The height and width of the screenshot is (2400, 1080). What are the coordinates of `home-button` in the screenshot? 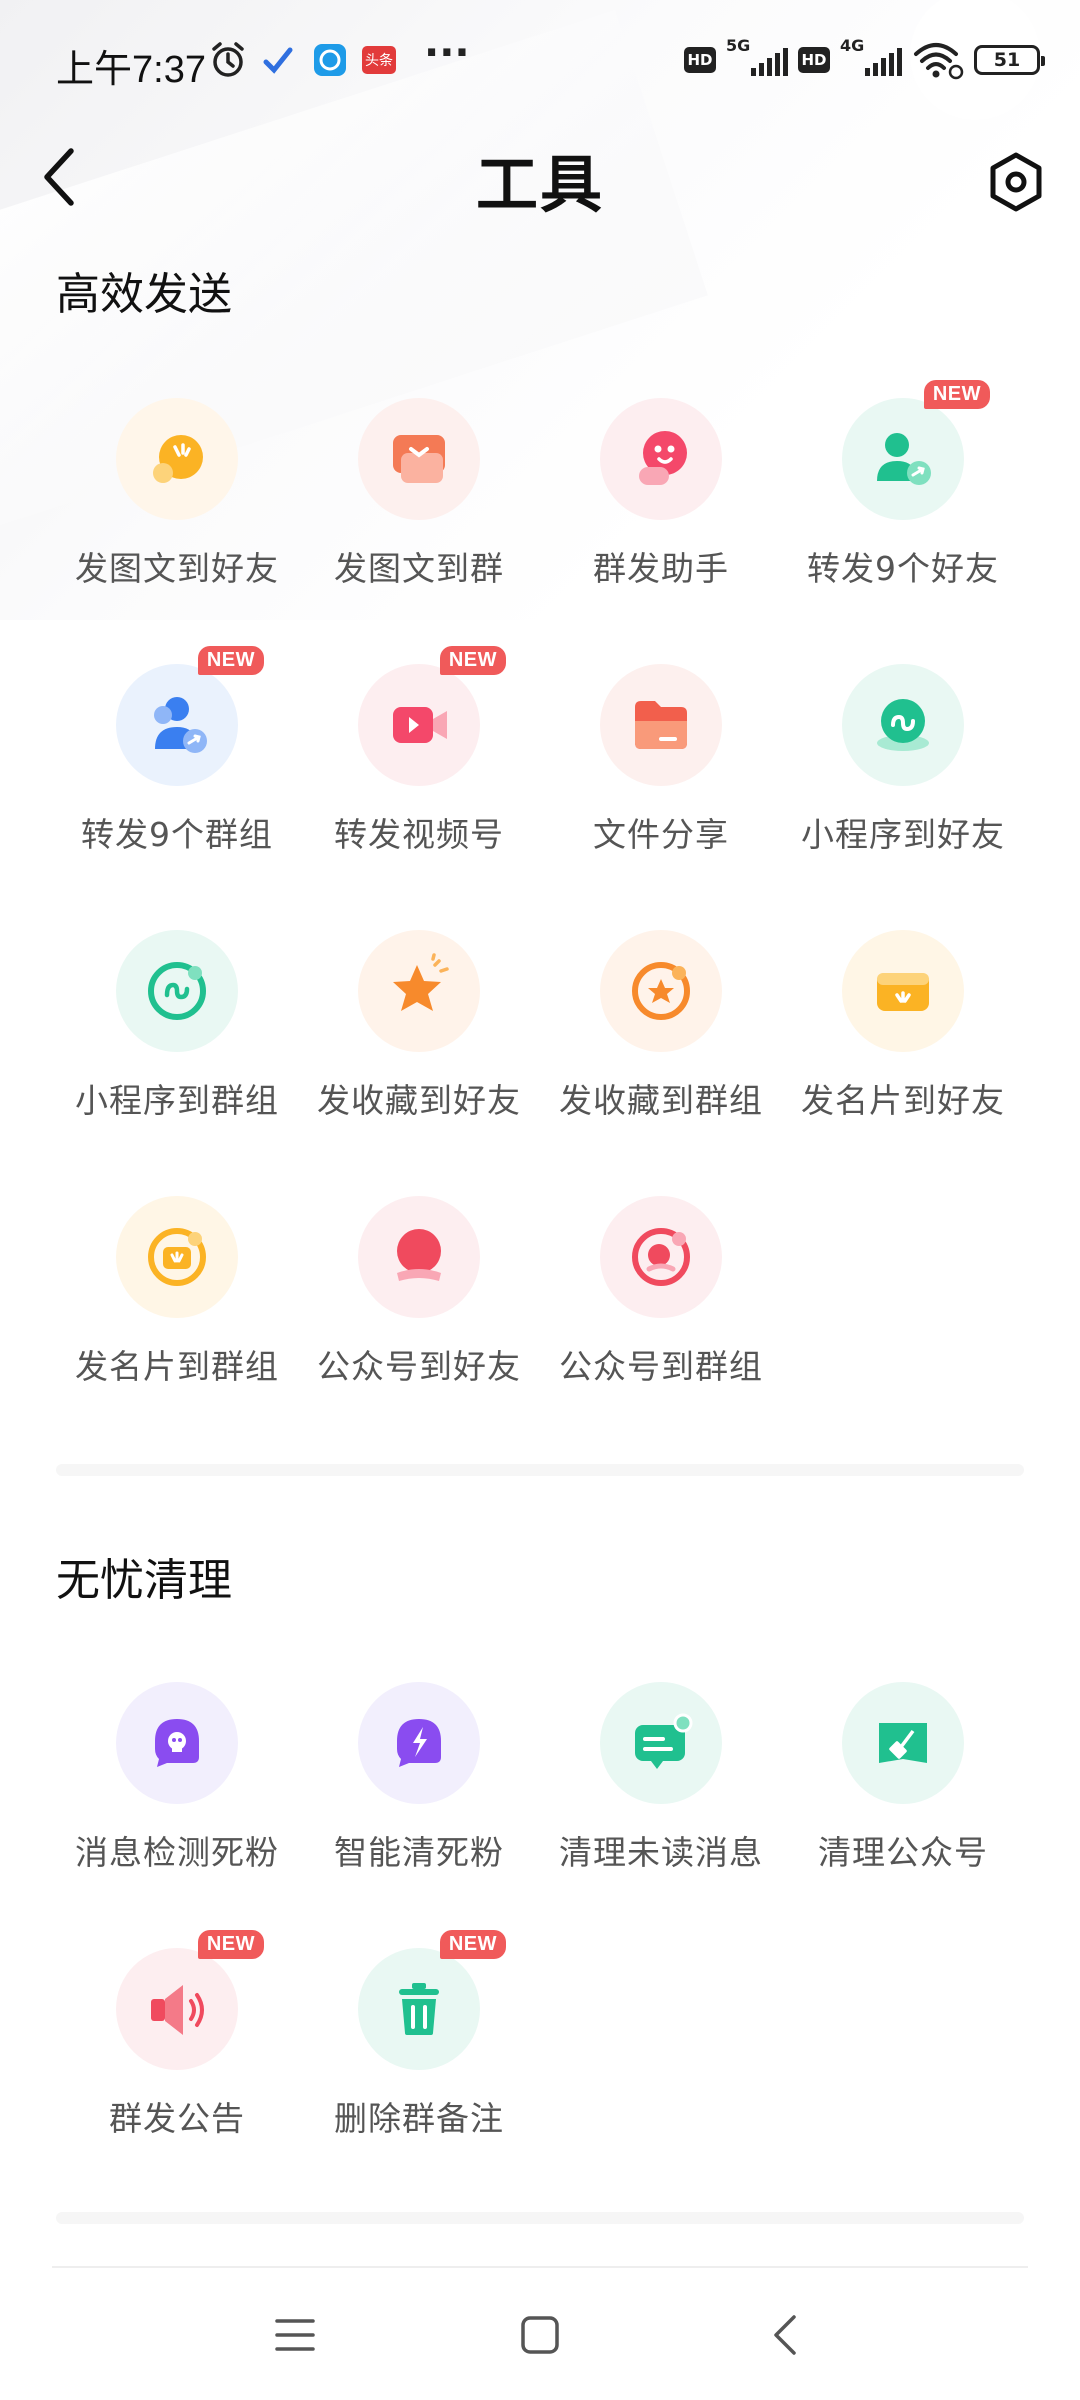 It's located at (540, 2335).